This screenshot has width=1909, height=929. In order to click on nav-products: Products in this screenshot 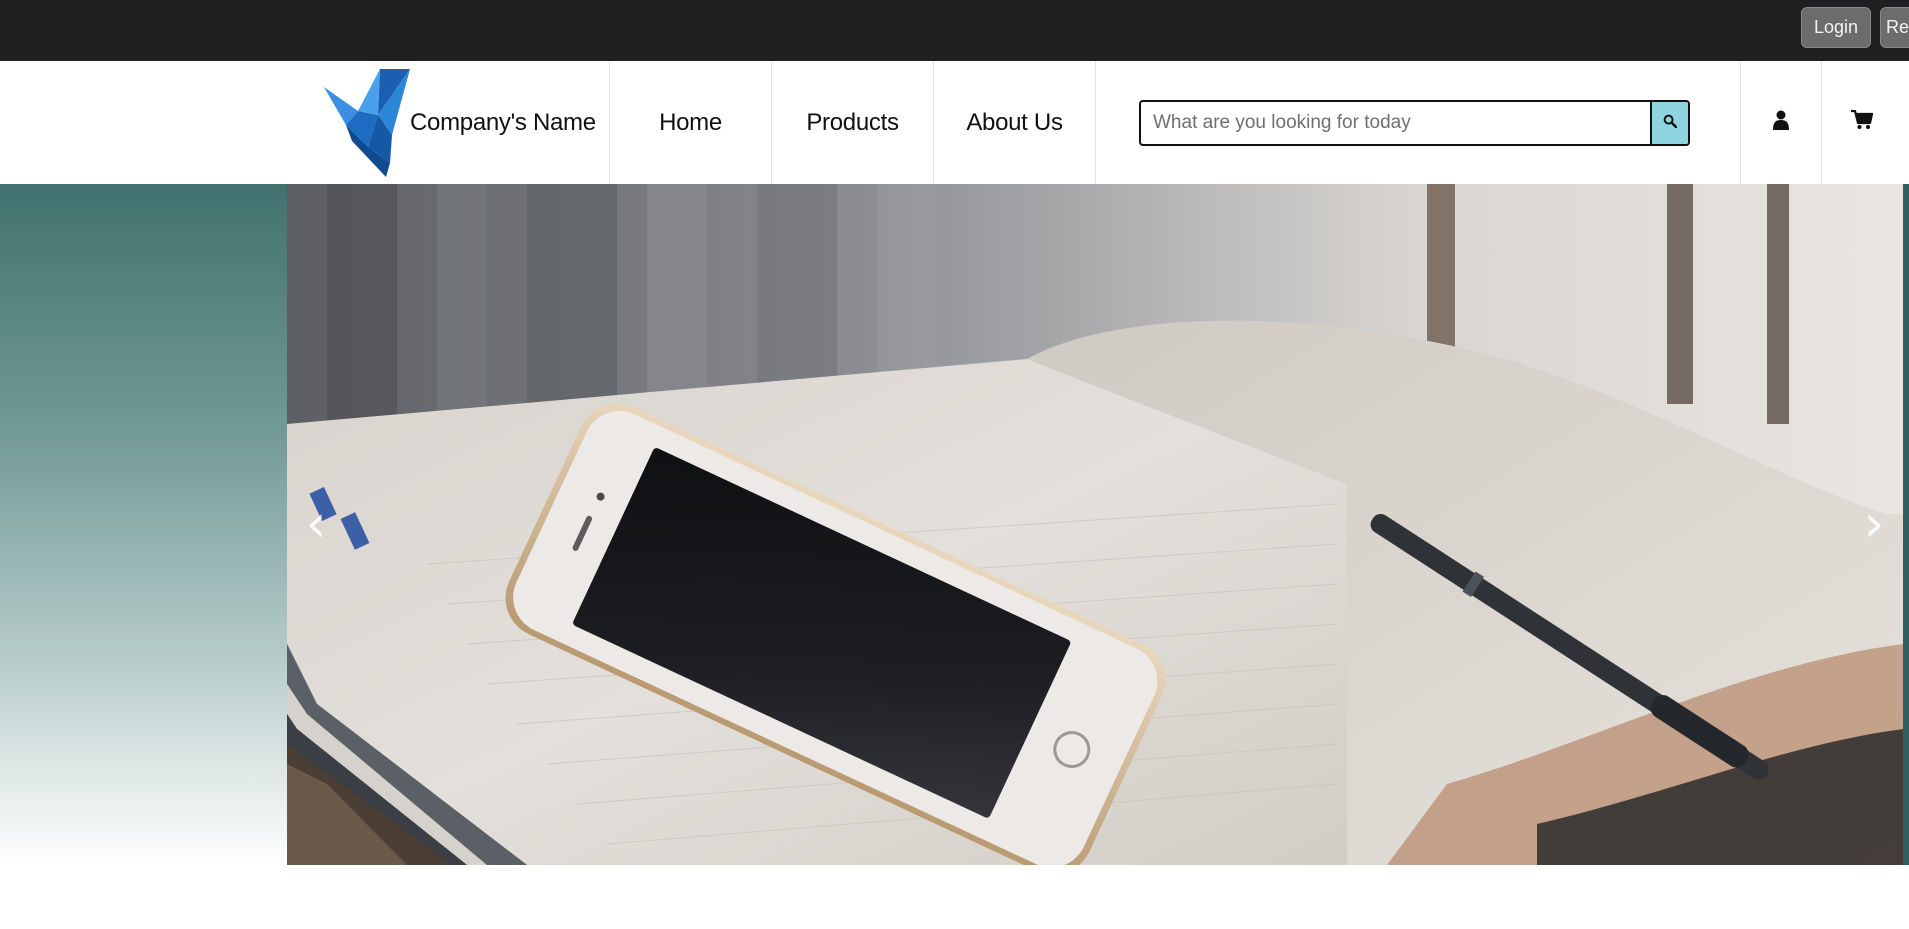, I will do `click(852, 122)`.